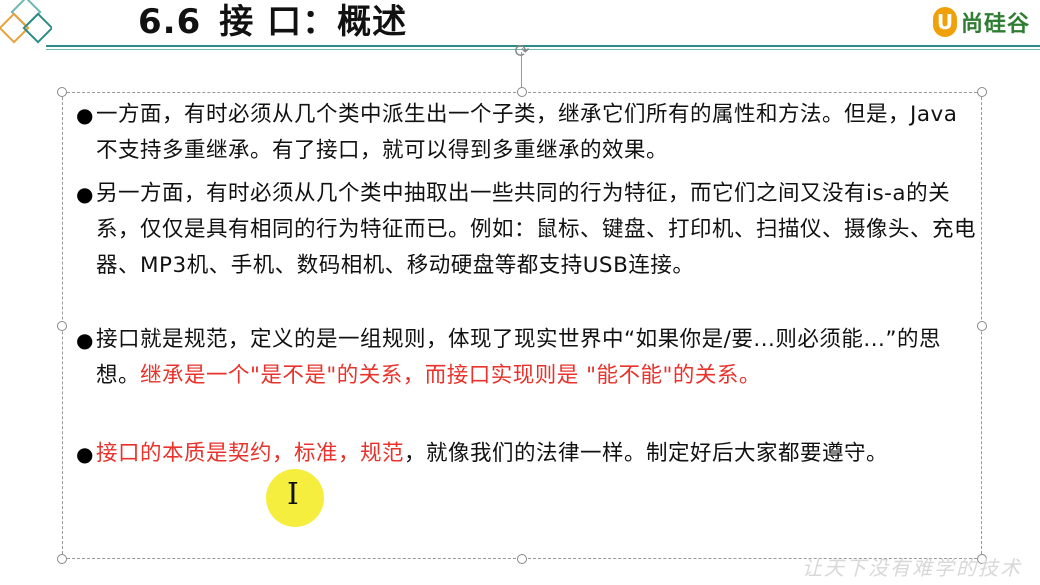  What do you see at coordinates (543, 49) in the screenshot?
I see `header-rule-thin` at bounding box center [543, 49].